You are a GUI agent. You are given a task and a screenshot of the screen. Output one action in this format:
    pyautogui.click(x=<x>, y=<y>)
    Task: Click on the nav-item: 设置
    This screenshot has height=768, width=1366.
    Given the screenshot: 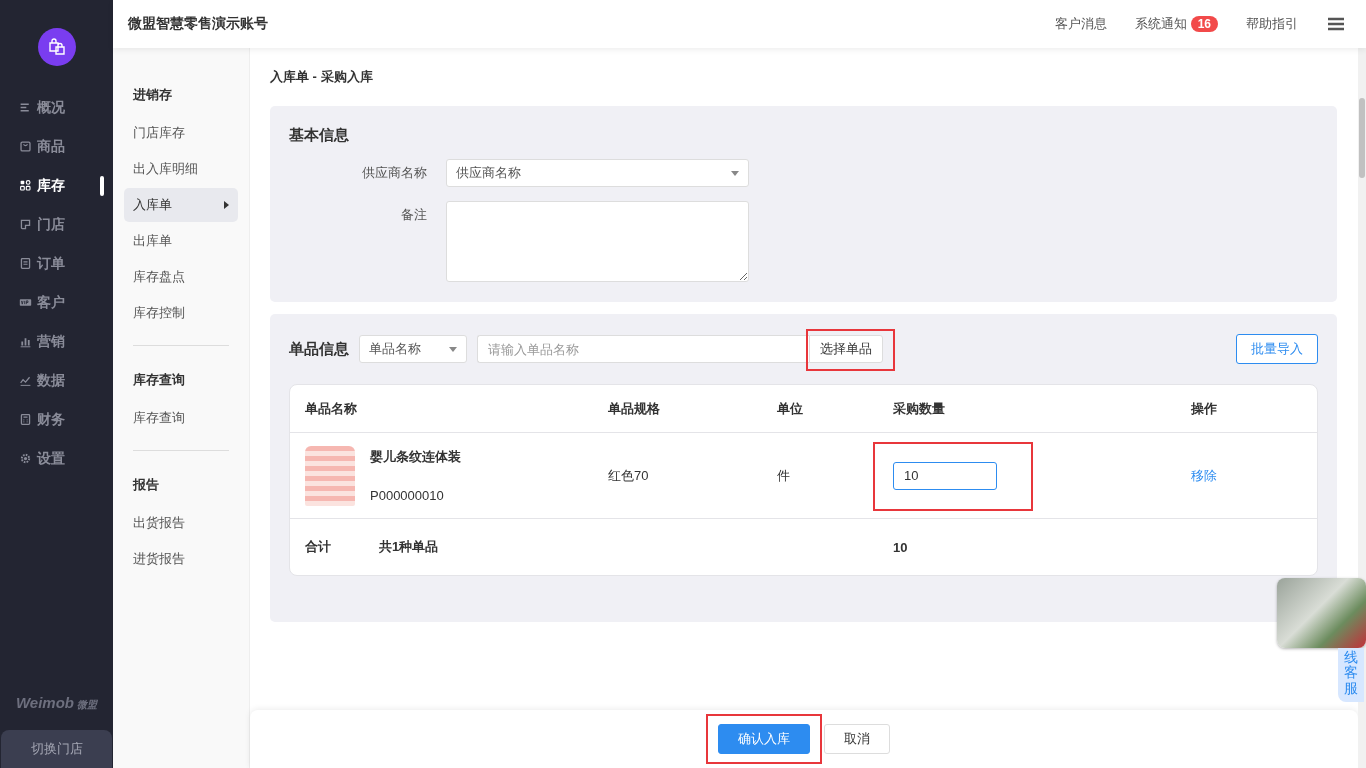 What is the action you would take?
    pyautogui.click(x=56, y=458)
    